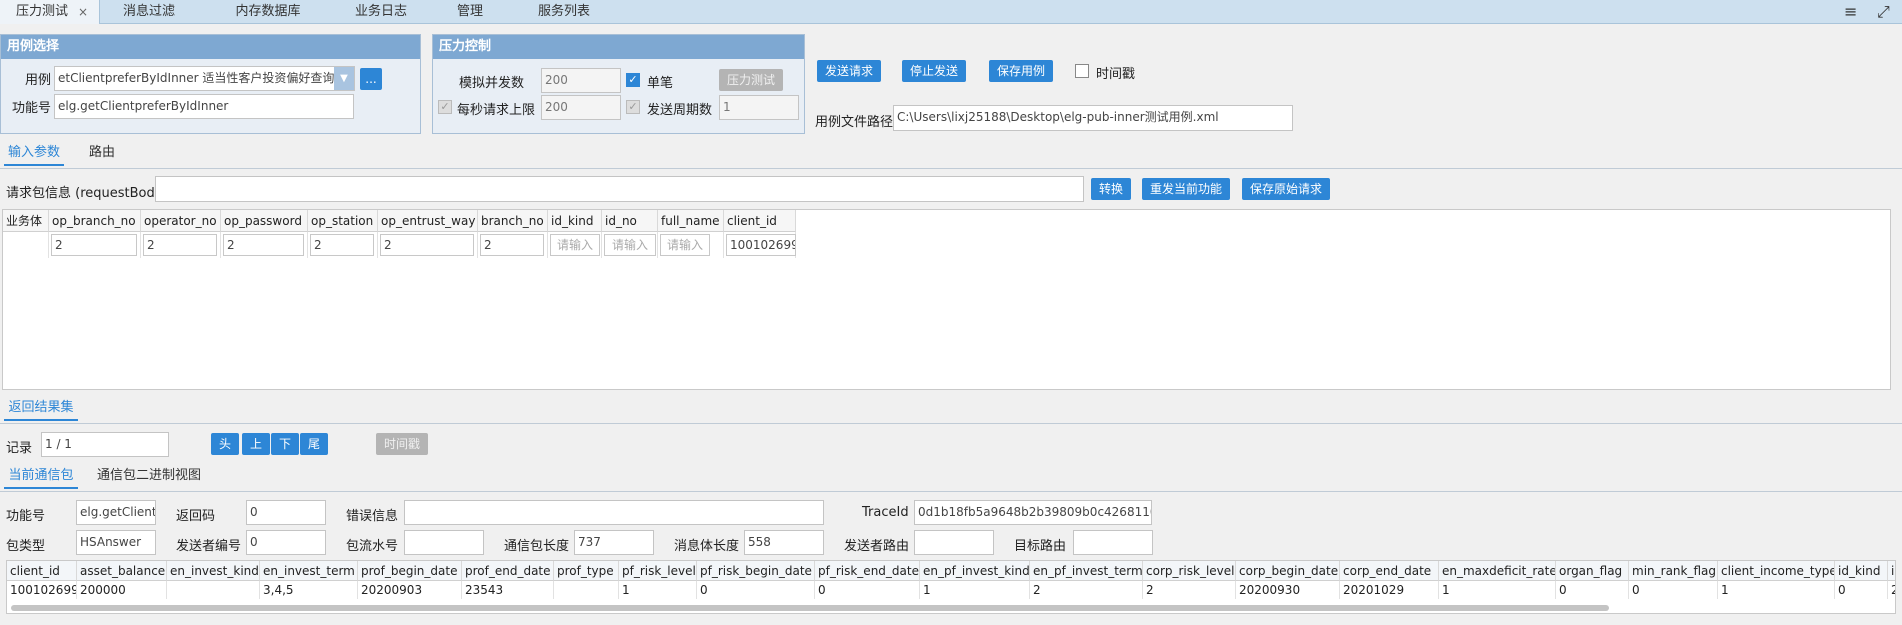  Describe the element at coordinates (614, 542) in the screenshot. I see `packet-length-input: 737` at that location.